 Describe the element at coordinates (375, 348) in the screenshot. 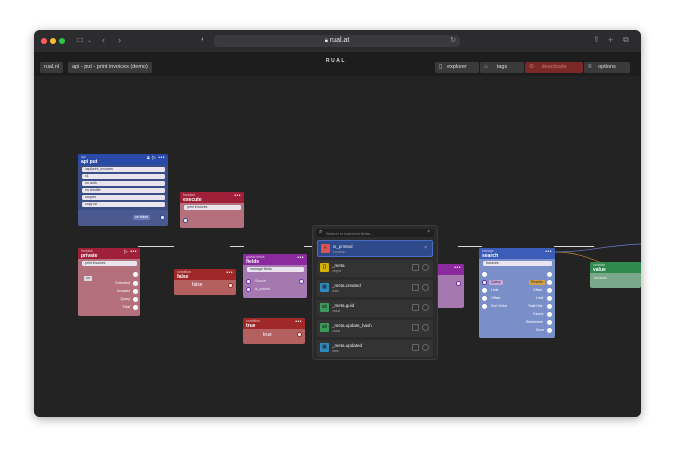

I see `field-option: ▦ _meta.updated date` at that location.